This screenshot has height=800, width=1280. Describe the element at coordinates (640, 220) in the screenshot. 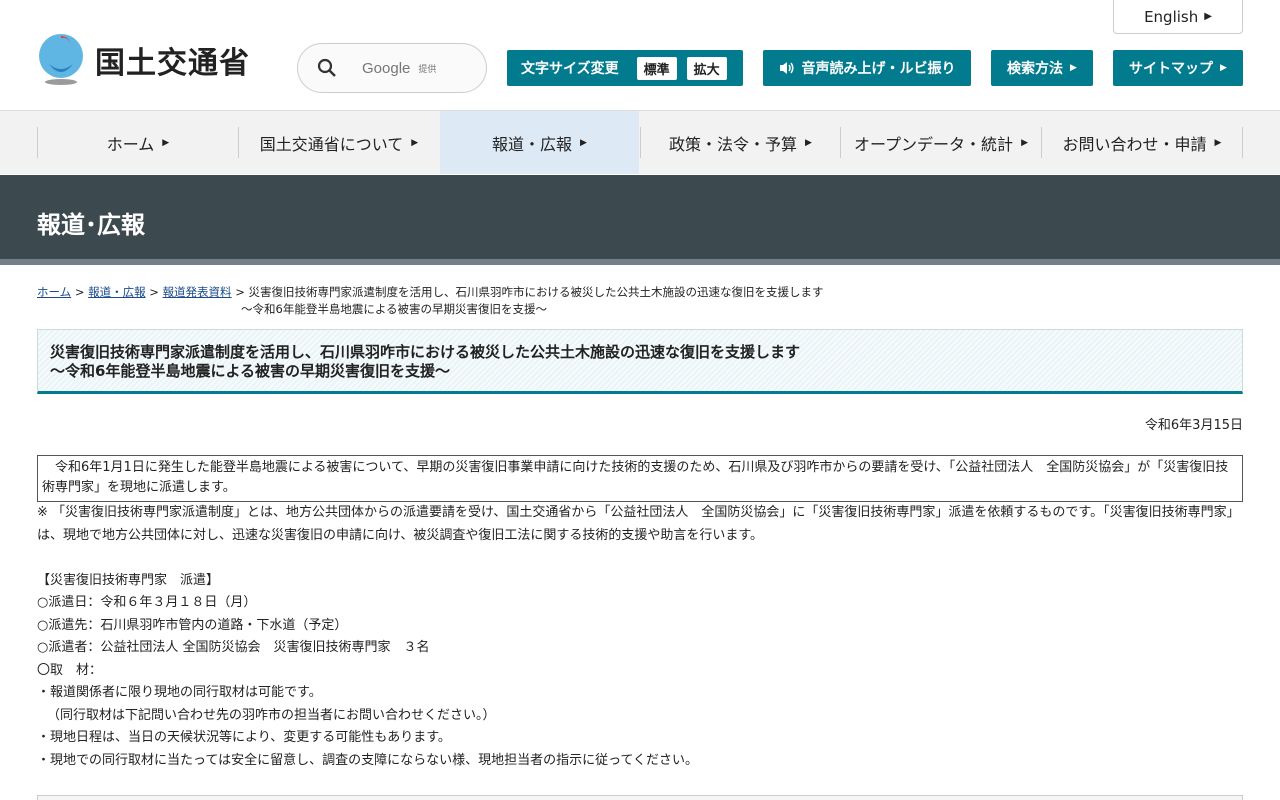

I see `section-title-band: 報道･広報` at that location.